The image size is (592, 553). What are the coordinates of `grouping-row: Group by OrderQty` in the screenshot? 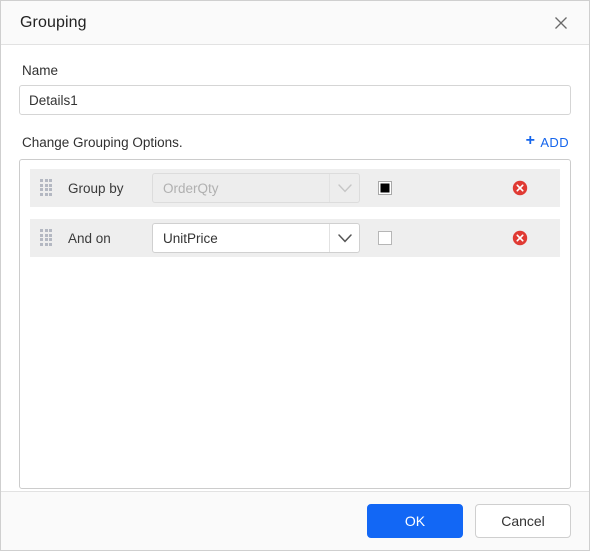 It's located at (295, 188).